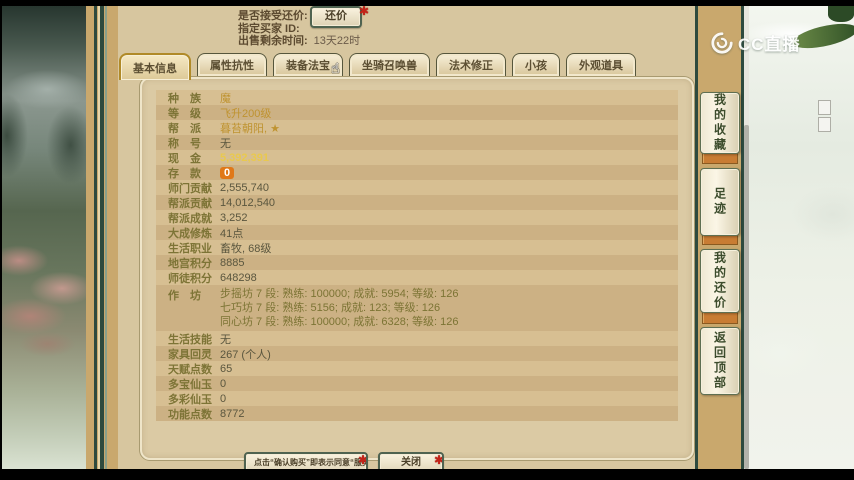  What do you see at coordinates (417, 398) in the screenshot?
I see `attribute-row: 多彩仙玉 0` at bounding box center [417, 398].